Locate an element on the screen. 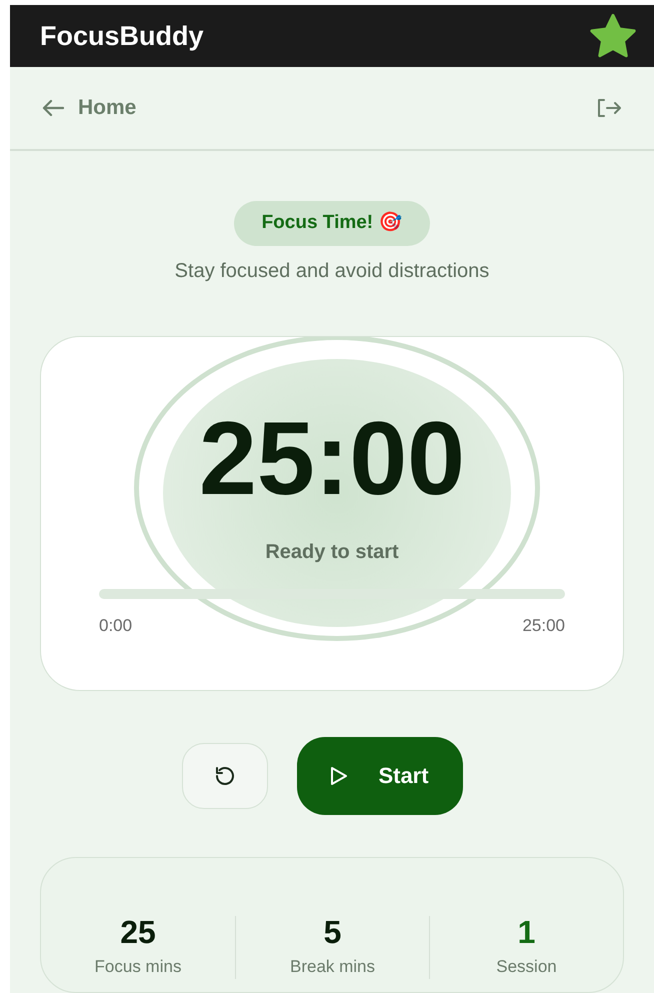  progress-start-label: 0:00 is located at coordinates (115, 625).